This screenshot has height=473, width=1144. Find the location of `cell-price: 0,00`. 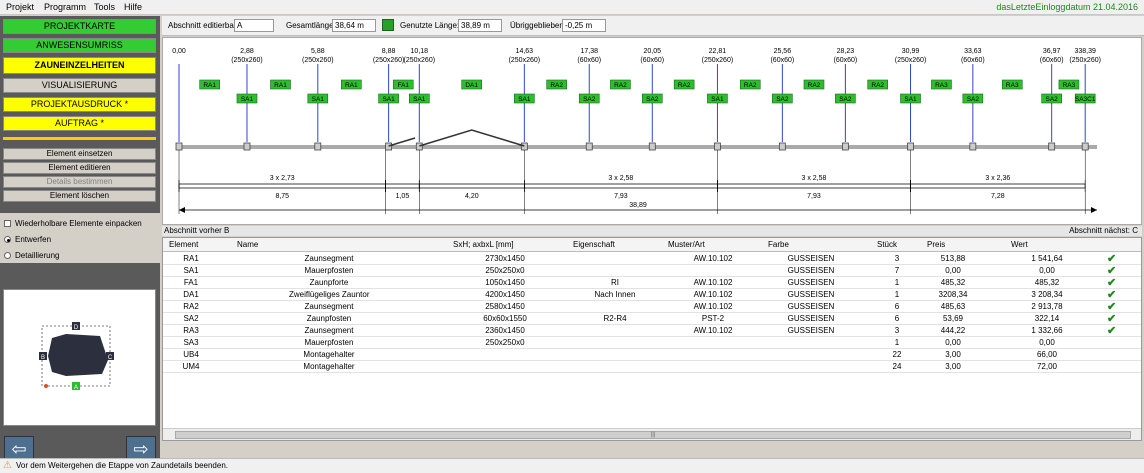

cell-price: 0,00 is located at coordinates (953, 270).